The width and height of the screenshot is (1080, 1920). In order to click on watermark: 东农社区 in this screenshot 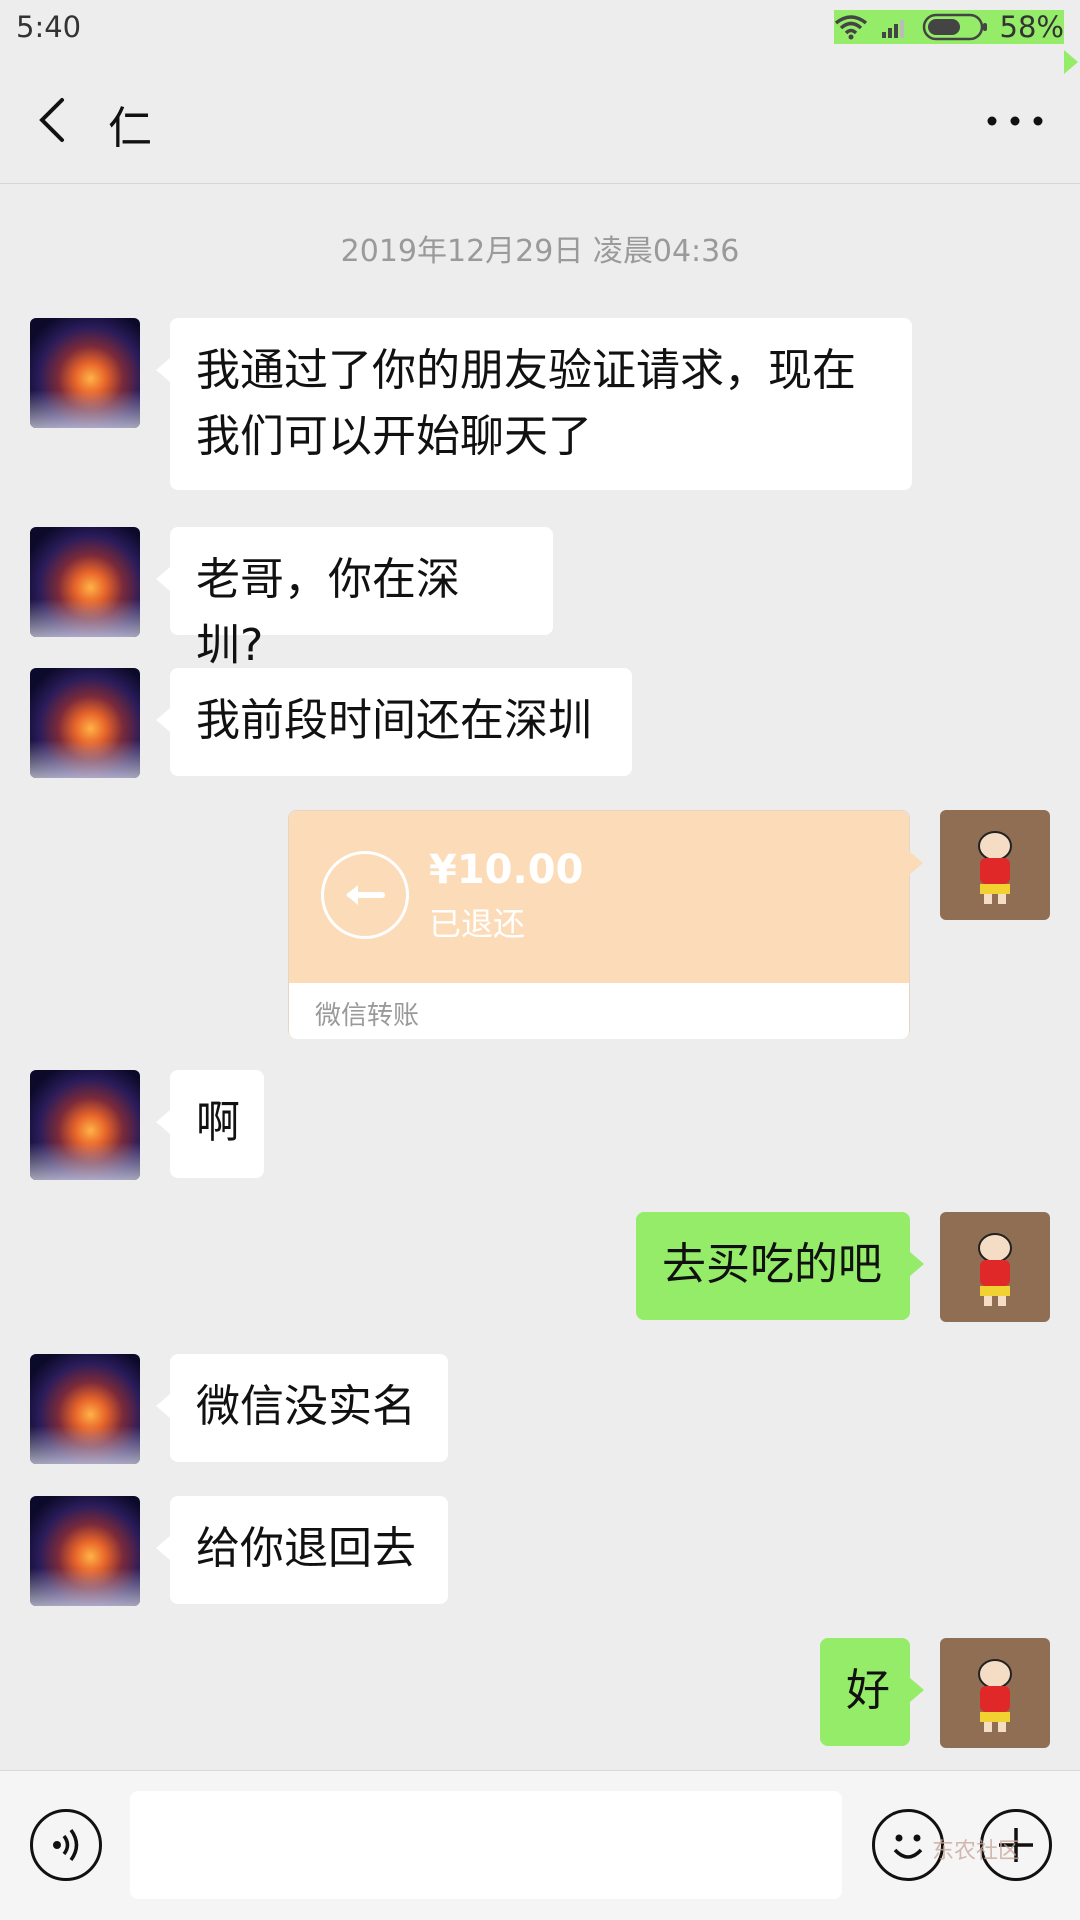, I will do `click(976, 1851)`.